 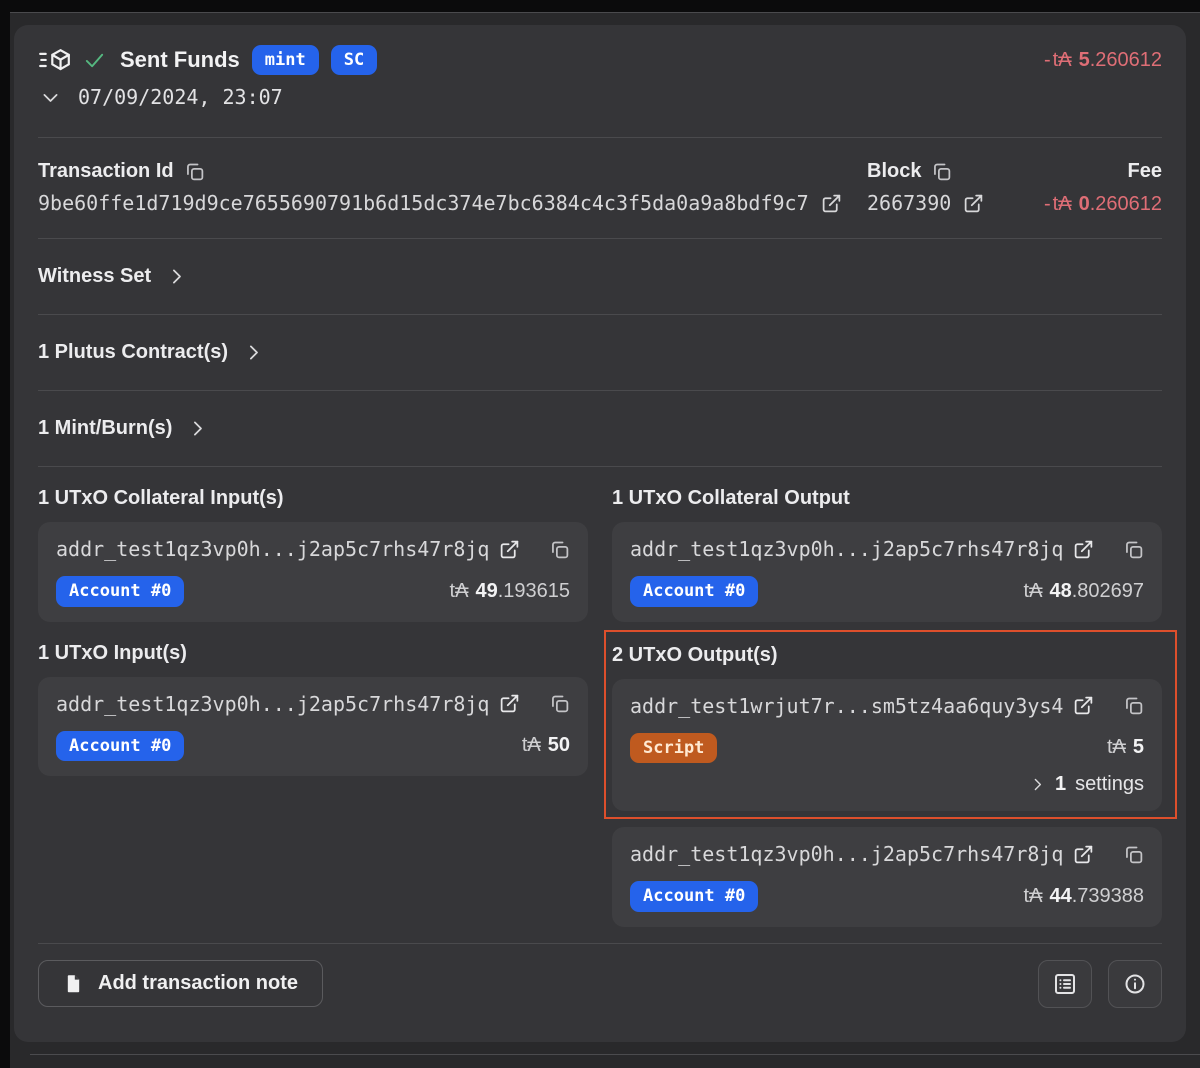 What do you see at coordinates (105, 428) in the screenshot?
I see `mint-burn-label: 1 Mint/Burn(s)` at bounding box center [105, 428].